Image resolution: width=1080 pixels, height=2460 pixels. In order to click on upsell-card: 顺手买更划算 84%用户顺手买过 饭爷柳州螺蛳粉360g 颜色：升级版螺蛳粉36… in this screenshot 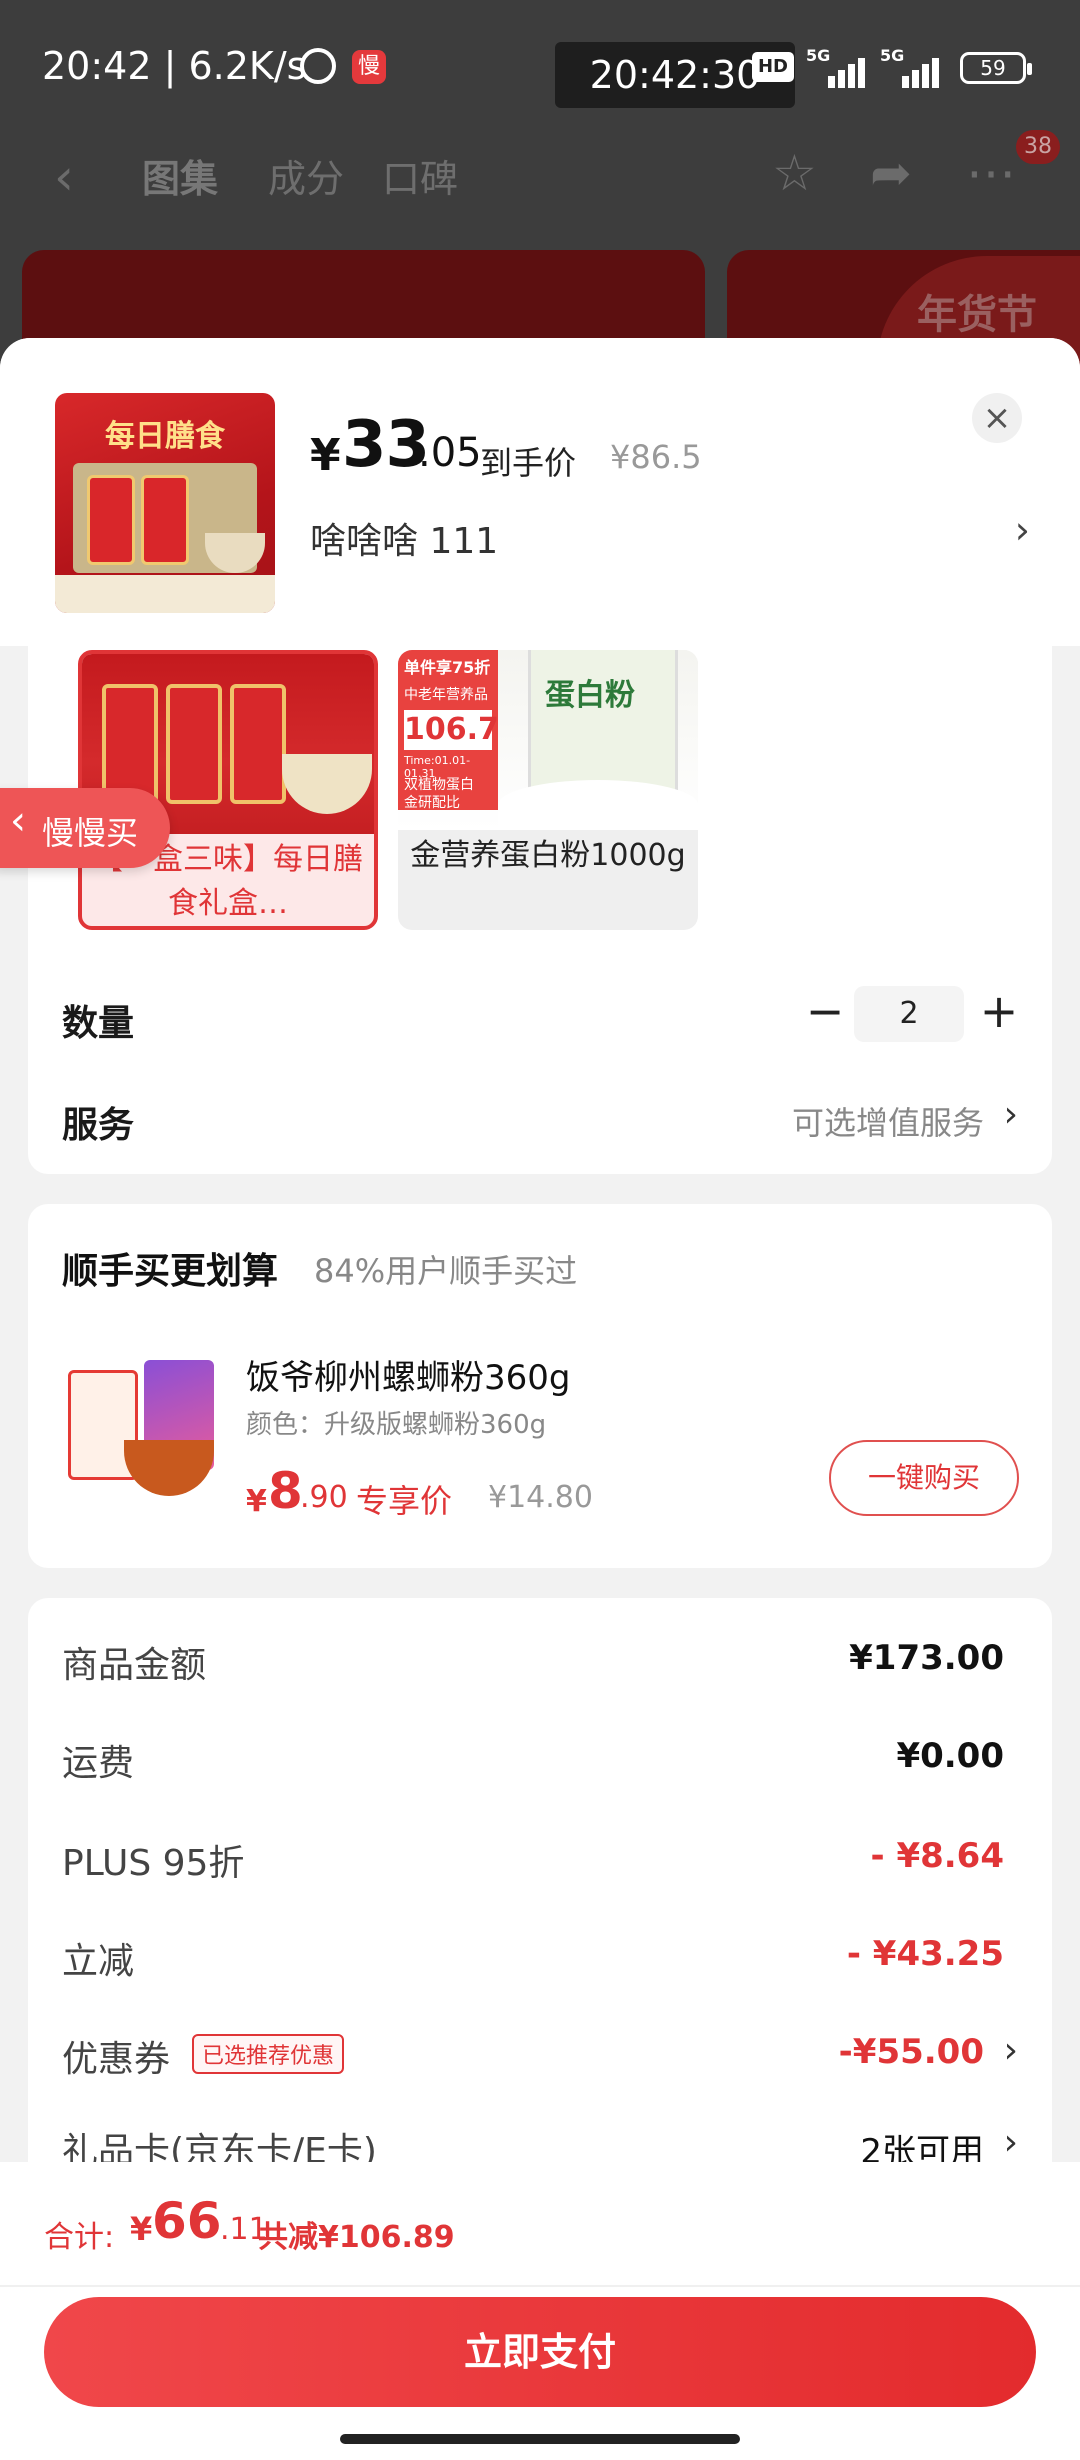, I will do `click(540, 1386)`.